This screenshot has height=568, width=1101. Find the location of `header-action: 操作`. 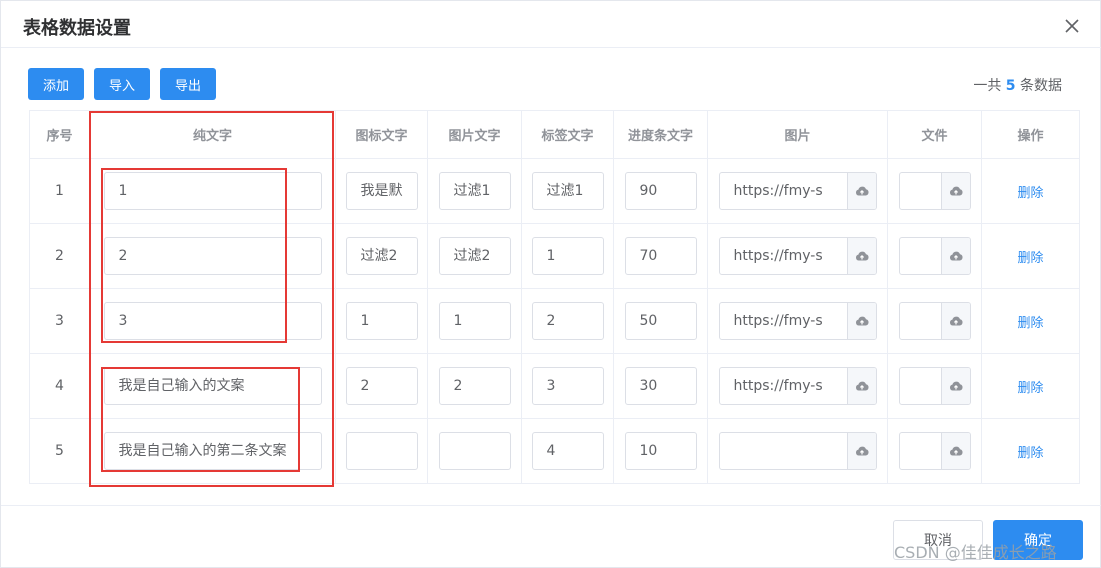

header-action: 操作 is located at coordinates (1030, 134).